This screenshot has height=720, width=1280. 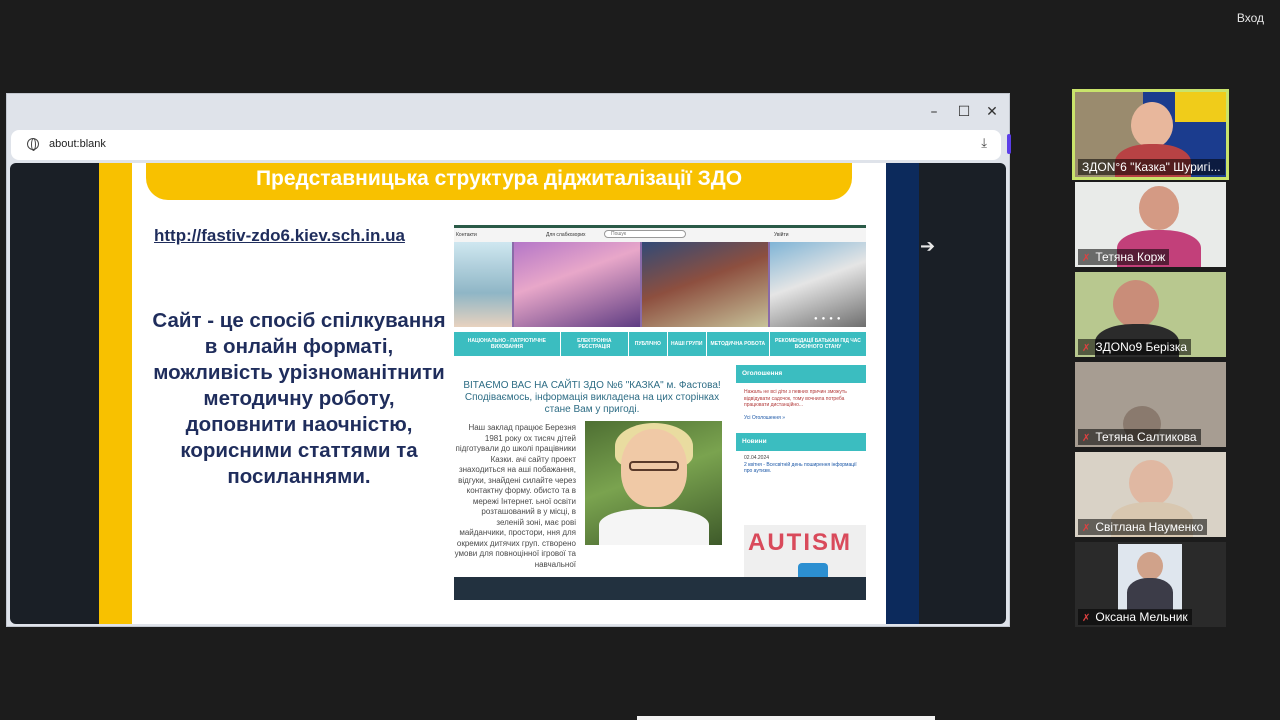 What do you see at coordinates (687, 344) in the screenshot?
I see `site-menu-item: НАШІ ГРУПИ` at bounding box center [687, 344].